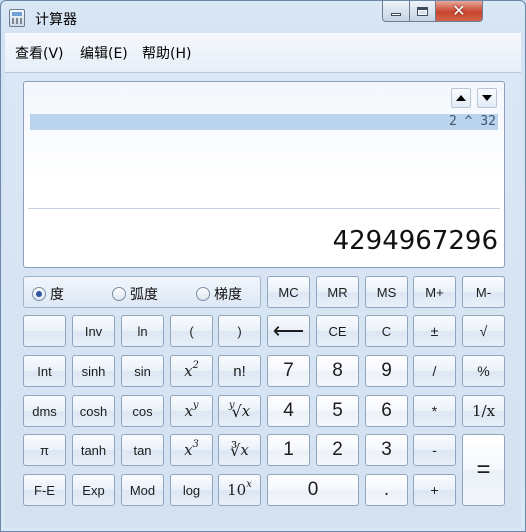  What do you see at coordinates (142, 331) in the screenshot?
I see `ln-button: ln` at bounding box center [142, 331].